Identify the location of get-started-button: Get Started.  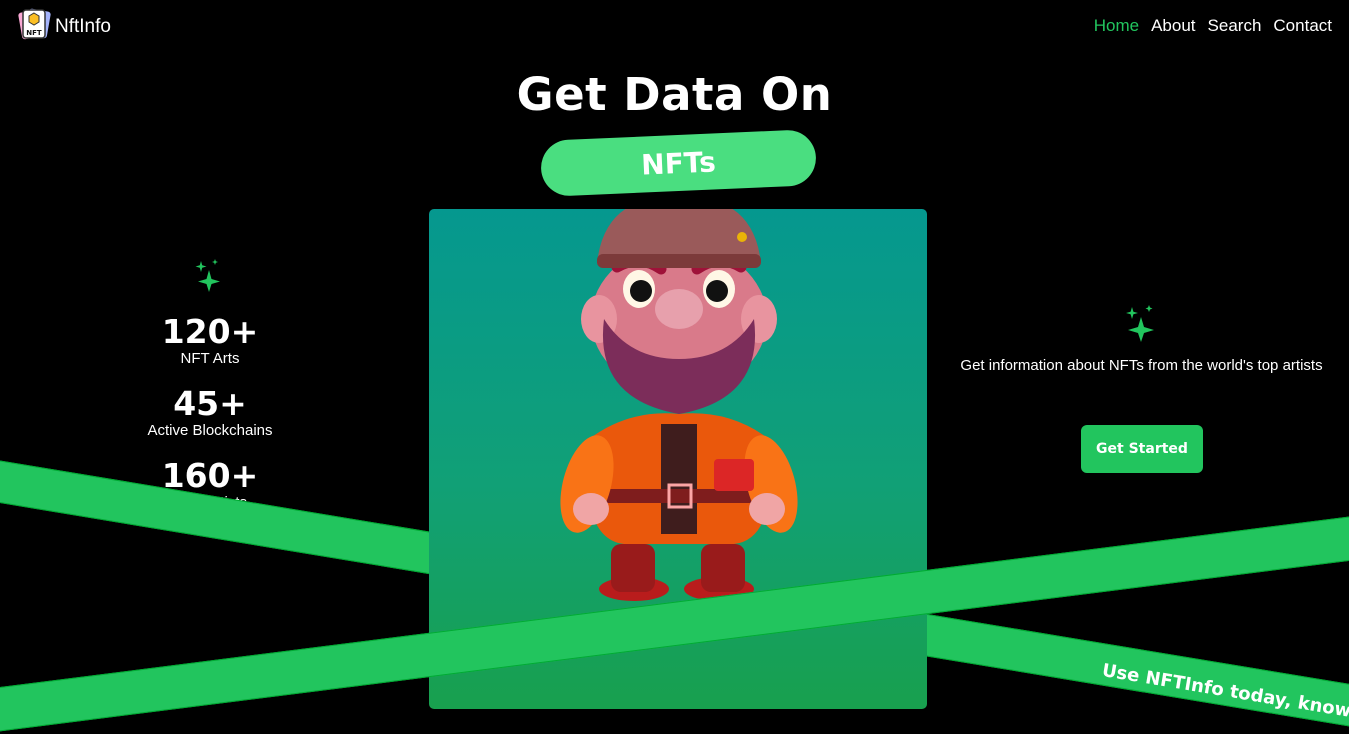
(1142, 449).